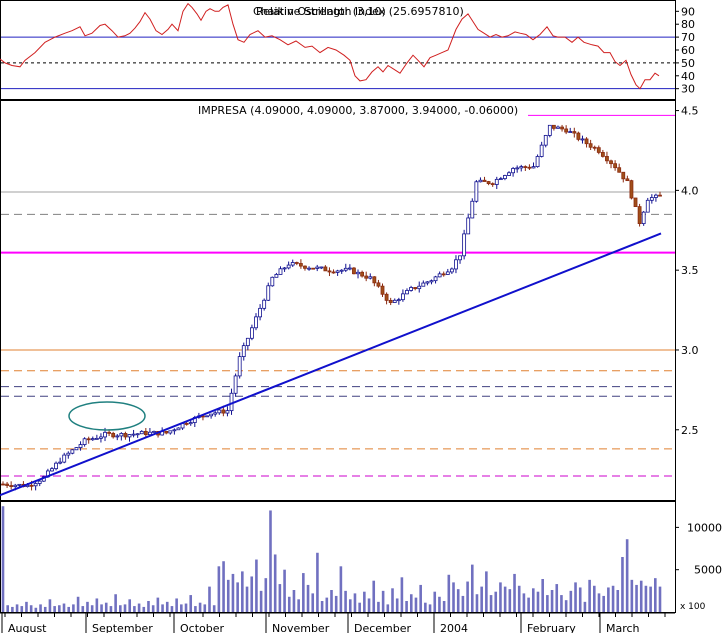  What do you see at coordinates (360, 11) in the screenshot?
I see `rsi-title: Relative Strength Index (25.6957810)` at bounding box center [360, 11].